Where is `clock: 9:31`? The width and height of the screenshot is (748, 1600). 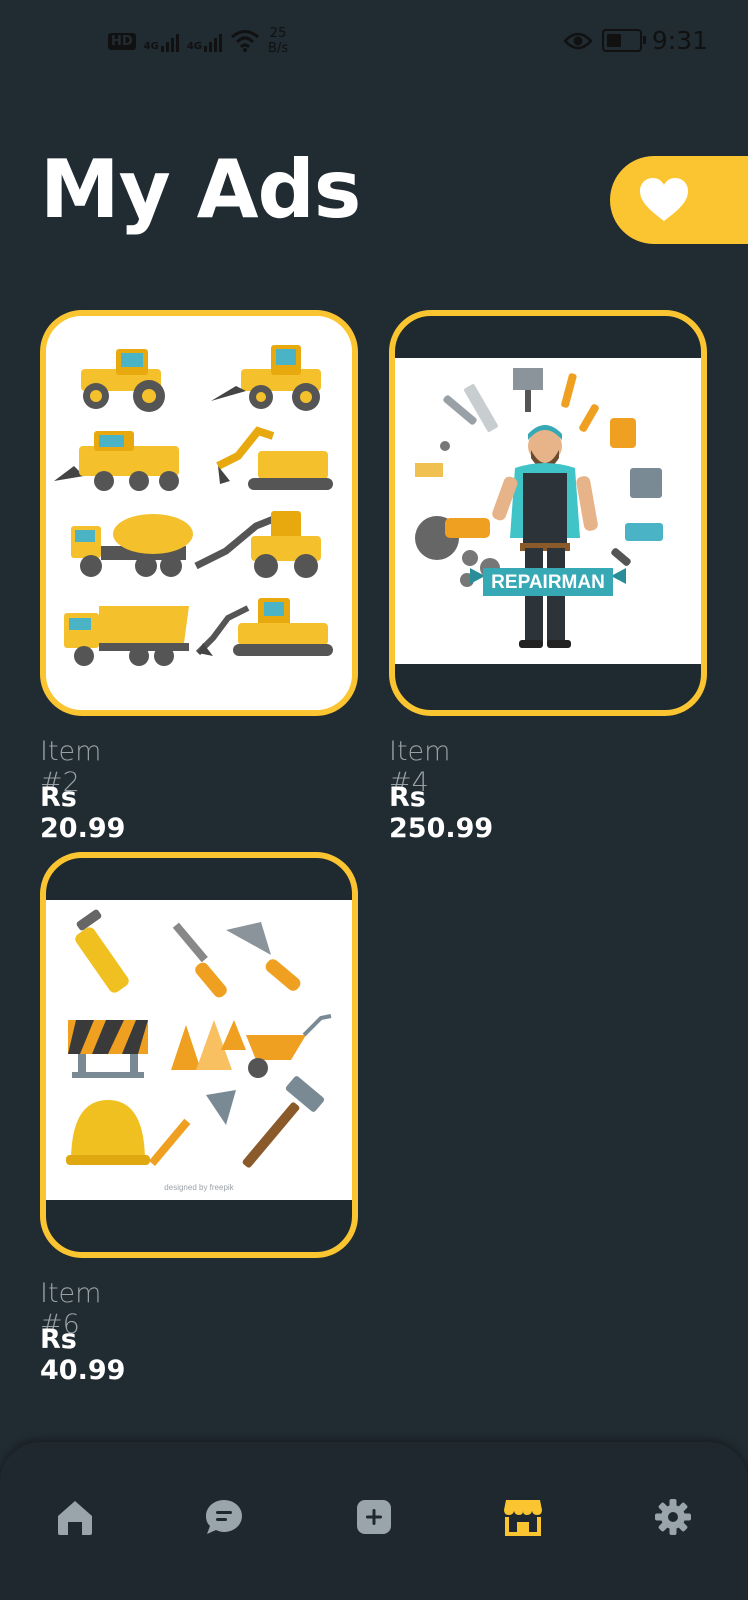 clock: 9:31 is located at coordinates (679, 40).